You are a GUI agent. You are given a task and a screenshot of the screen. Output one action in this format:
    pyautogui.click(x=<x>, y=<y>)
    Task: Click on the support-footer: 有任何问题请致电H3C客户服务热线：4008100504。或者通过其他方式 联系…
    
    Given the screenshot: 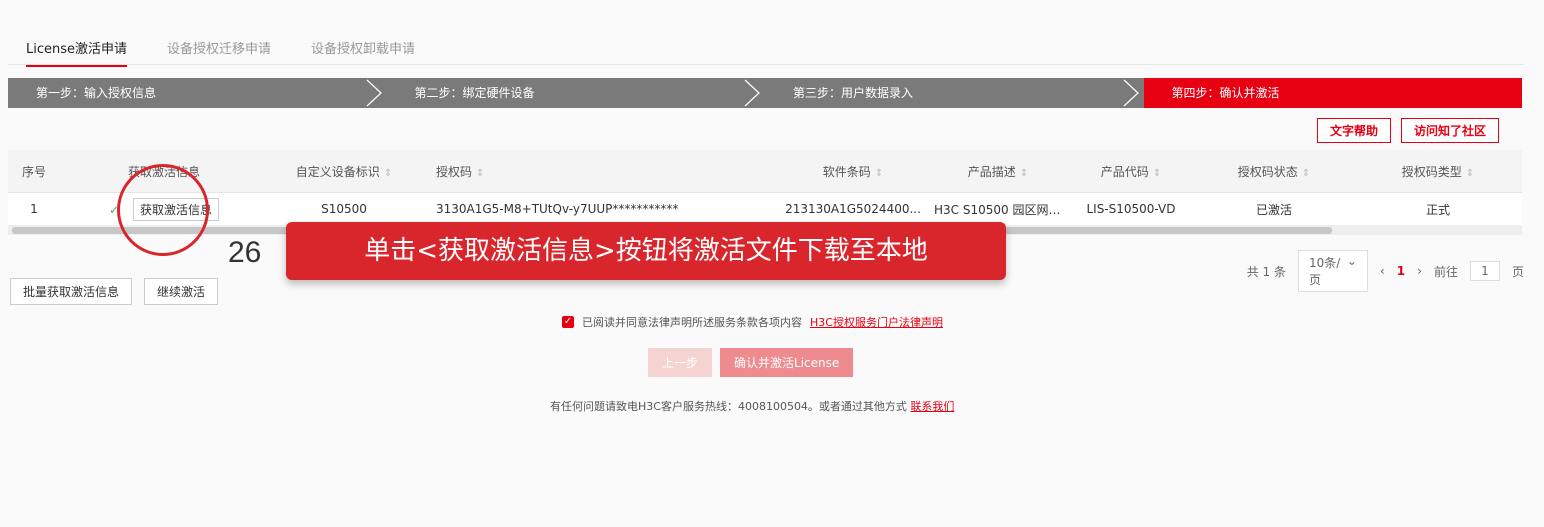 What is the action you would take?
    pyautogui.click(x=752, y=406)
    